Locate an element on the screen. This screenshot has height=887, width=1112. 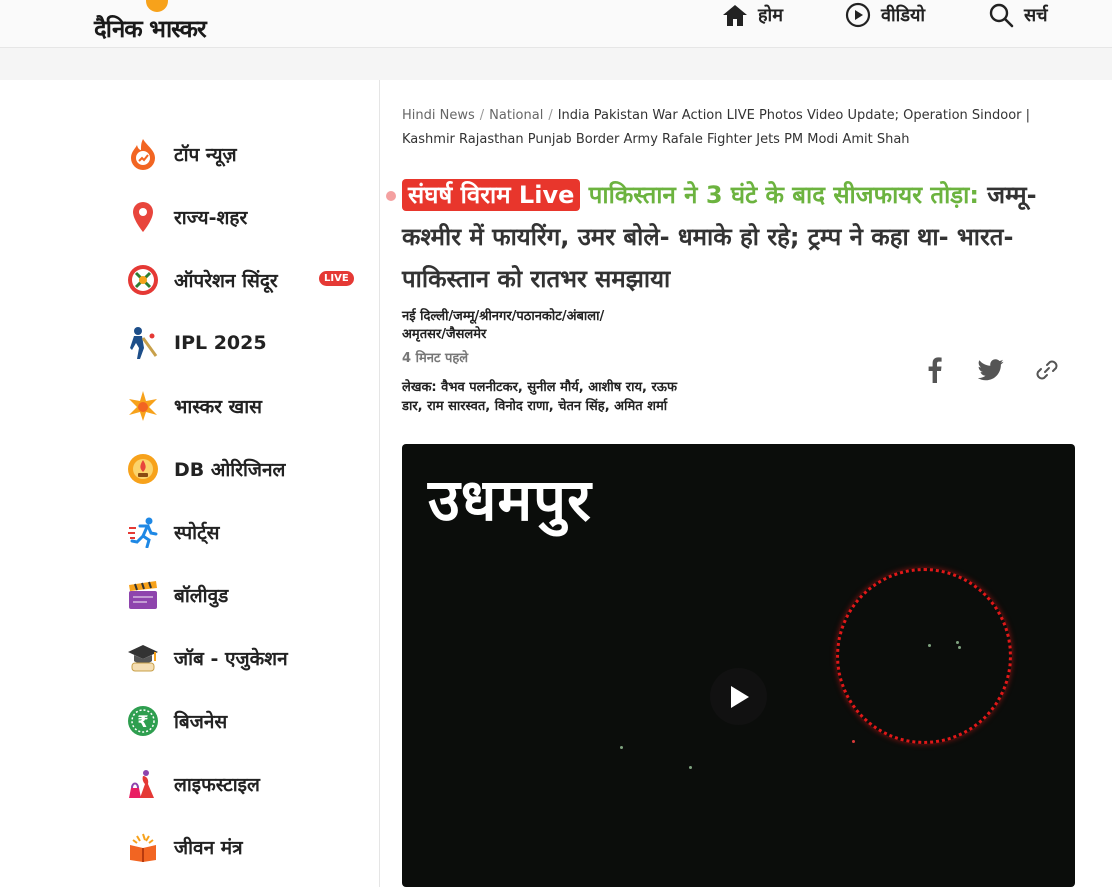
site-header: दैनिक भास्कर होम वीडियो सर्च is located at coordinates (556, 24).